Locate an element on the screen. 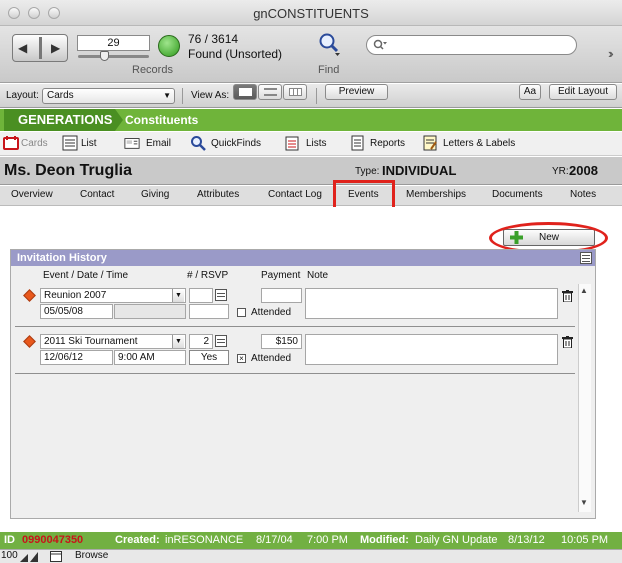 The image size is (622, 563). view-as-form-button is located at coordinates (245, 92).